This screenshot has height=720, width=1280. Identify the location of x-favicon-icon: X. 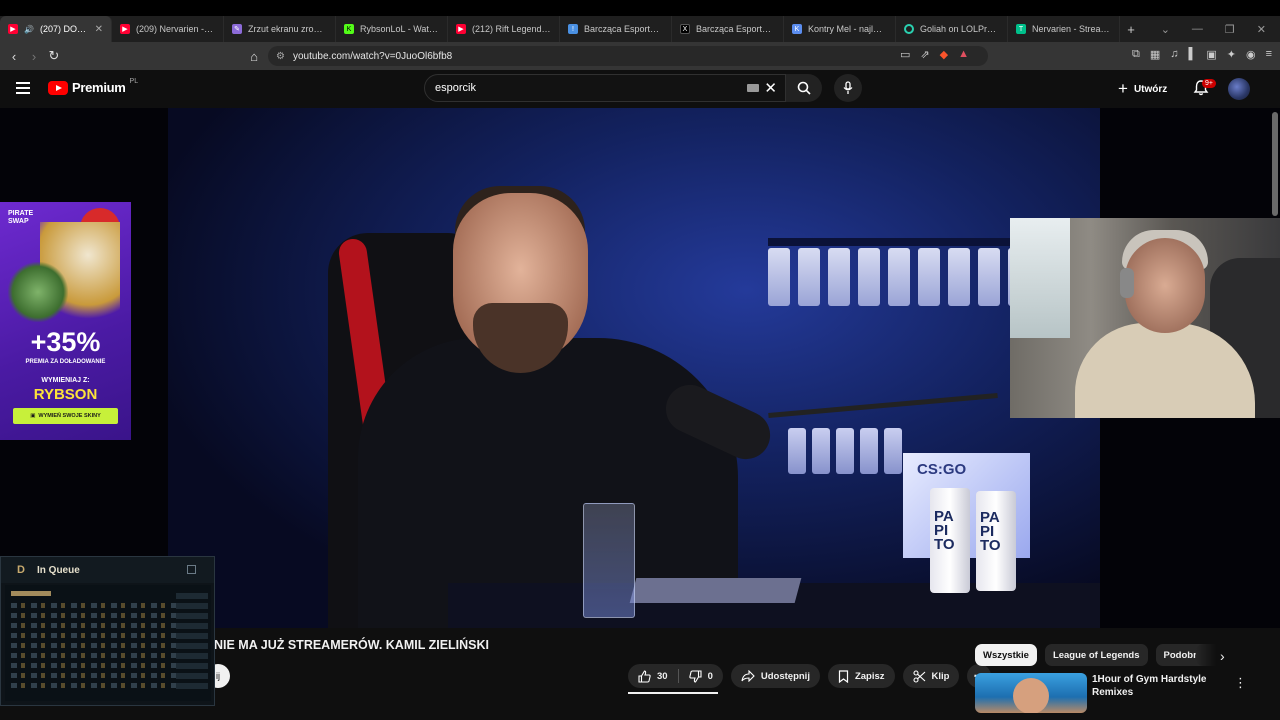
(685, 29).